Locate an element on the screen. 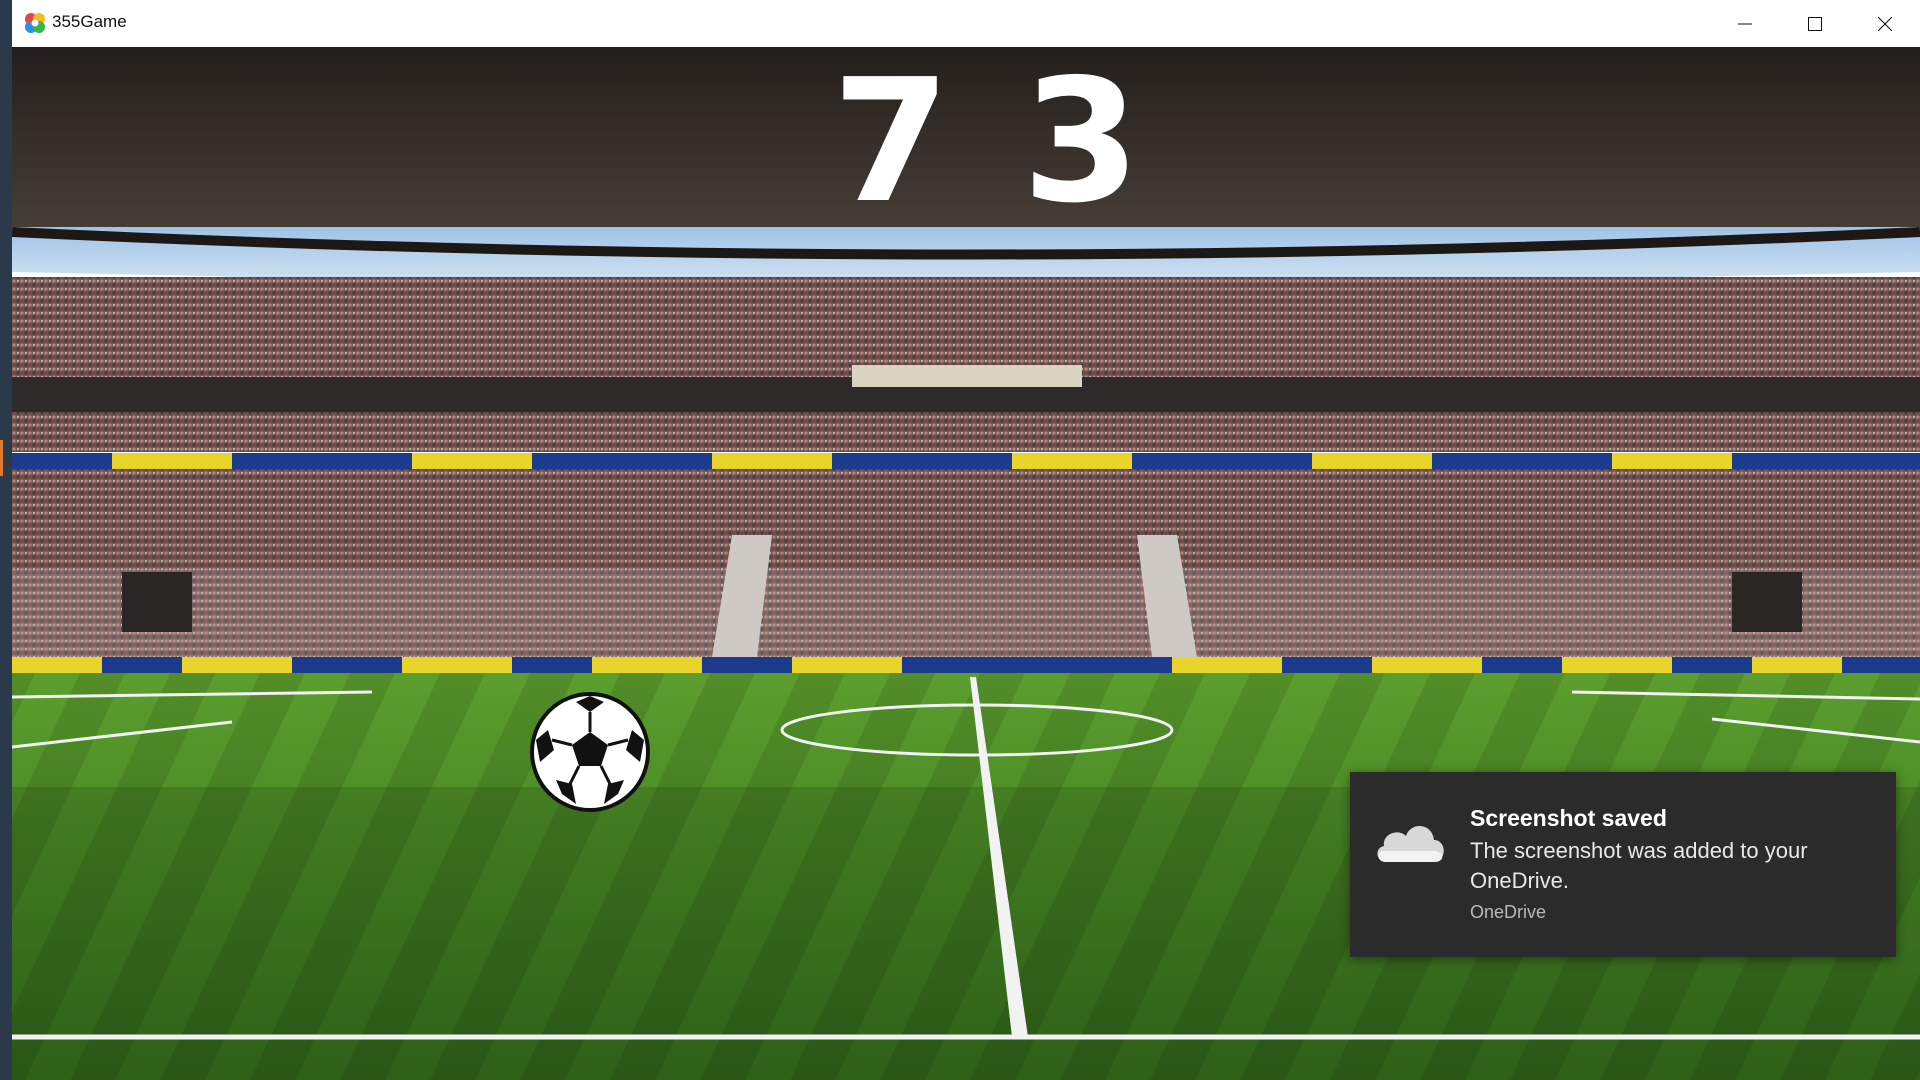 Image resolution: width=1920 pixels, height=1080 pixels. close-button is located at coordinates (1885, 23).